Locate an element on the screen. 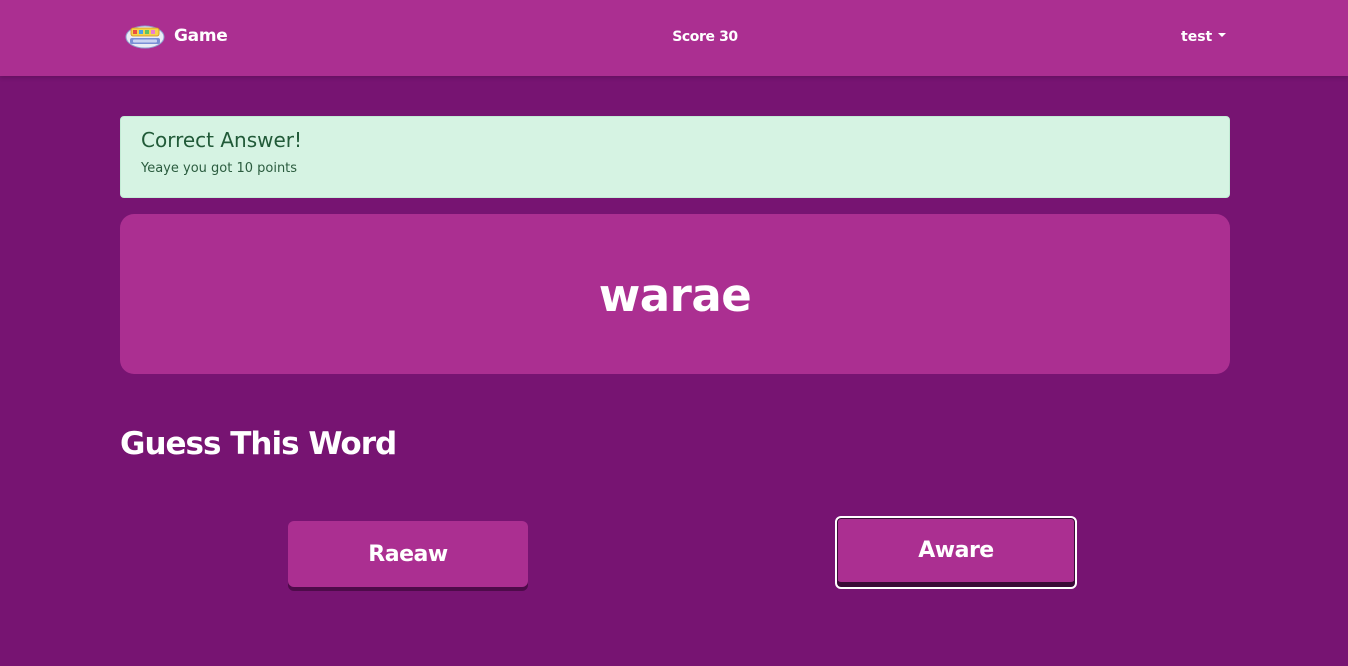 This screenshot has height=666, width=1348. scrambled-word: warae is located at coordinates (675, 295).